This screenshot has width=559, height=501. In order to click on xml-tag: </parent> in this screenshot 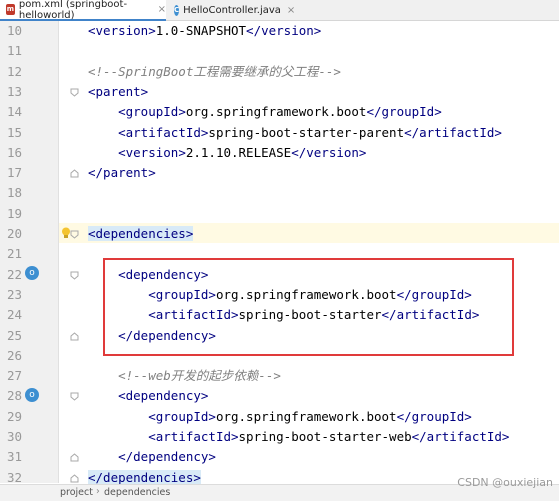, I will do `click(122, 172)`.